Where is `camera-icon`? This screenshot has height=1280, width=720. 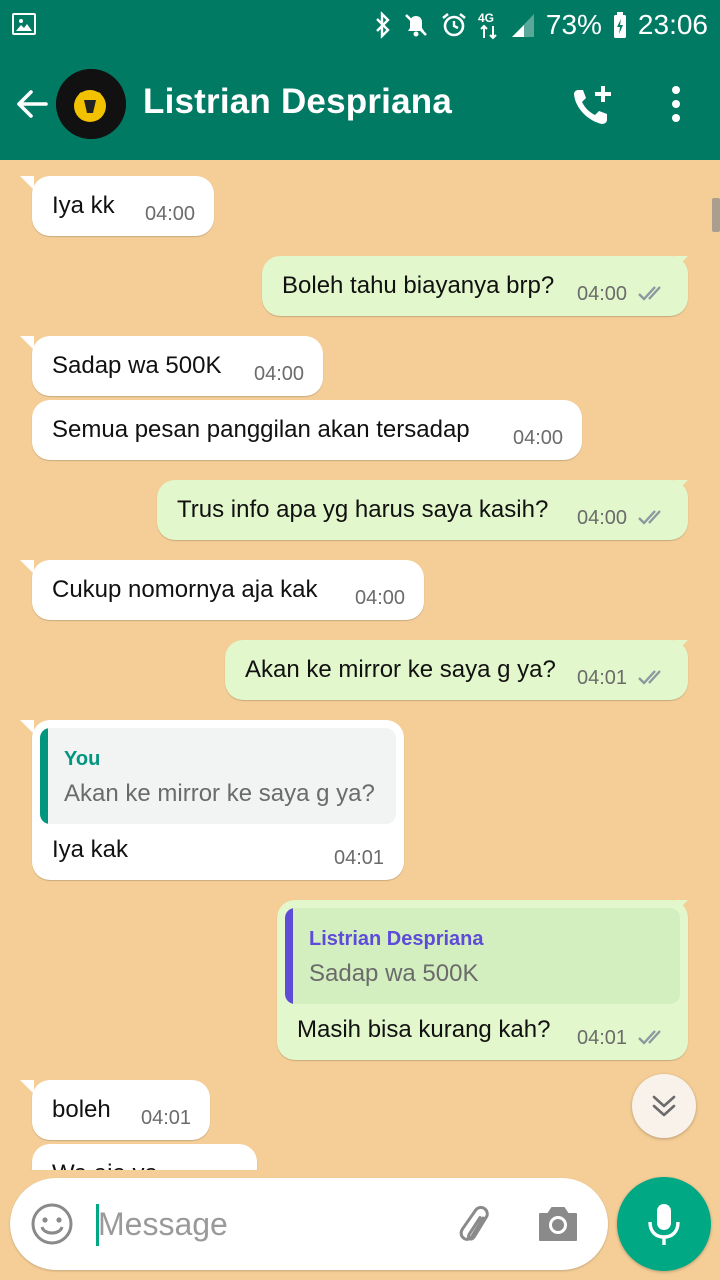
camera-icon is located at coordinates (558, 1224).